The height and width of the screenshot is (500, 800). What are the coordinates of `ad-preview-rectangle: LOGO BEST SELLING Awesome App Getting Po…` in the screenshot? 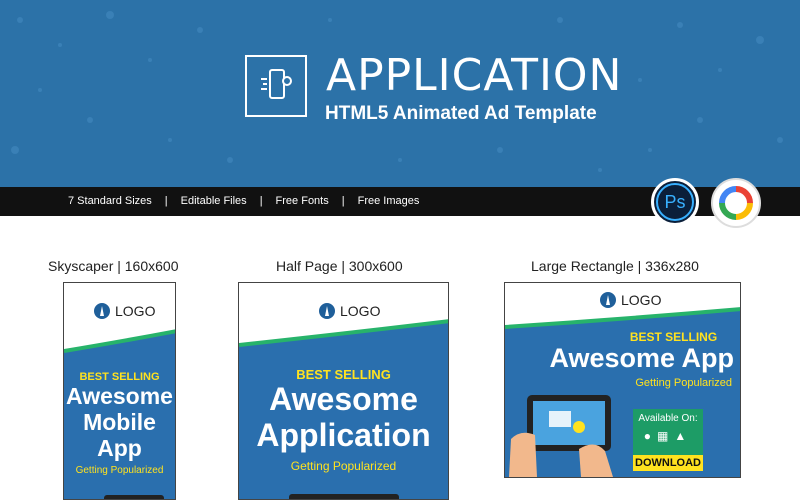 It's located at (622, 380).